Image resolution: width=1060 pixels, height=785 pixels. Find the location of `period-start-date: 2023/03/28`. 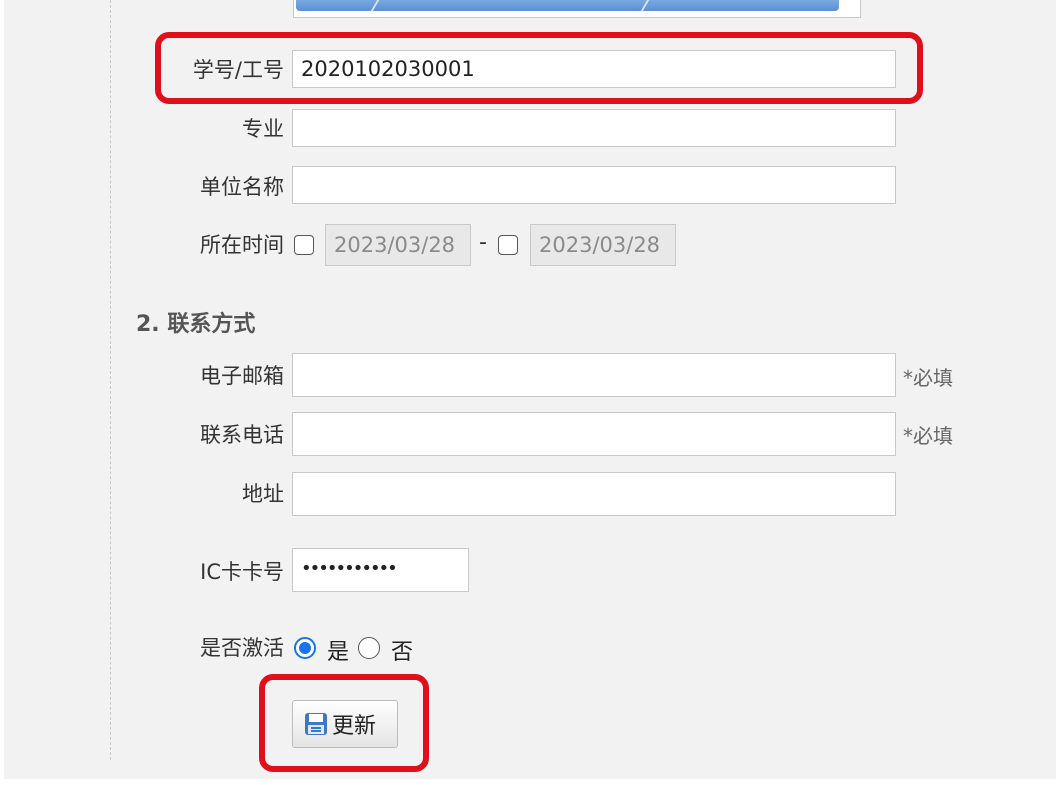

period-start-date: 2023/03/28 is located at coordinates (398, 245).